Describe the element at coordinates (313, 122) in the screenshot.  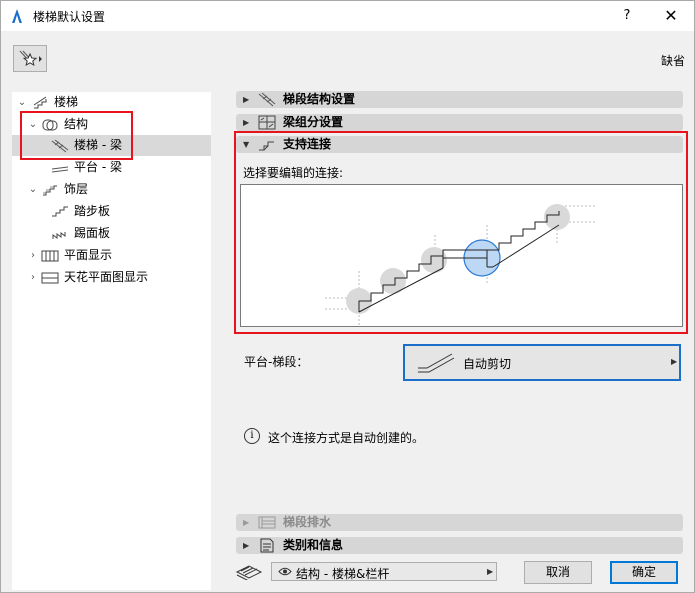
I see `section-title: 梁组分设置` at that location.